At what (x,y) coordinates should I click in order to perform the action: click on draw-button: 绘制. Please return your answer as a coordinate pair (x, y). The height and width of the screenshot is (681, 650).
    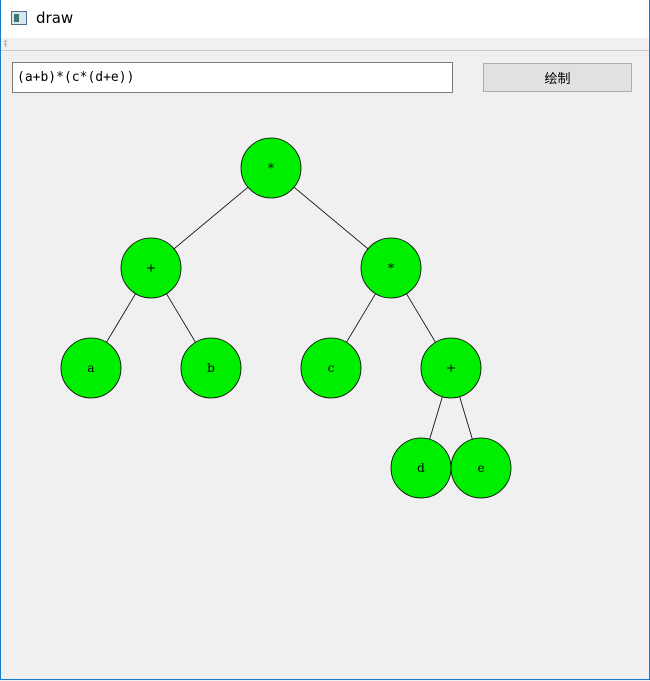
    Looking at the image, I should click on (557, 77).